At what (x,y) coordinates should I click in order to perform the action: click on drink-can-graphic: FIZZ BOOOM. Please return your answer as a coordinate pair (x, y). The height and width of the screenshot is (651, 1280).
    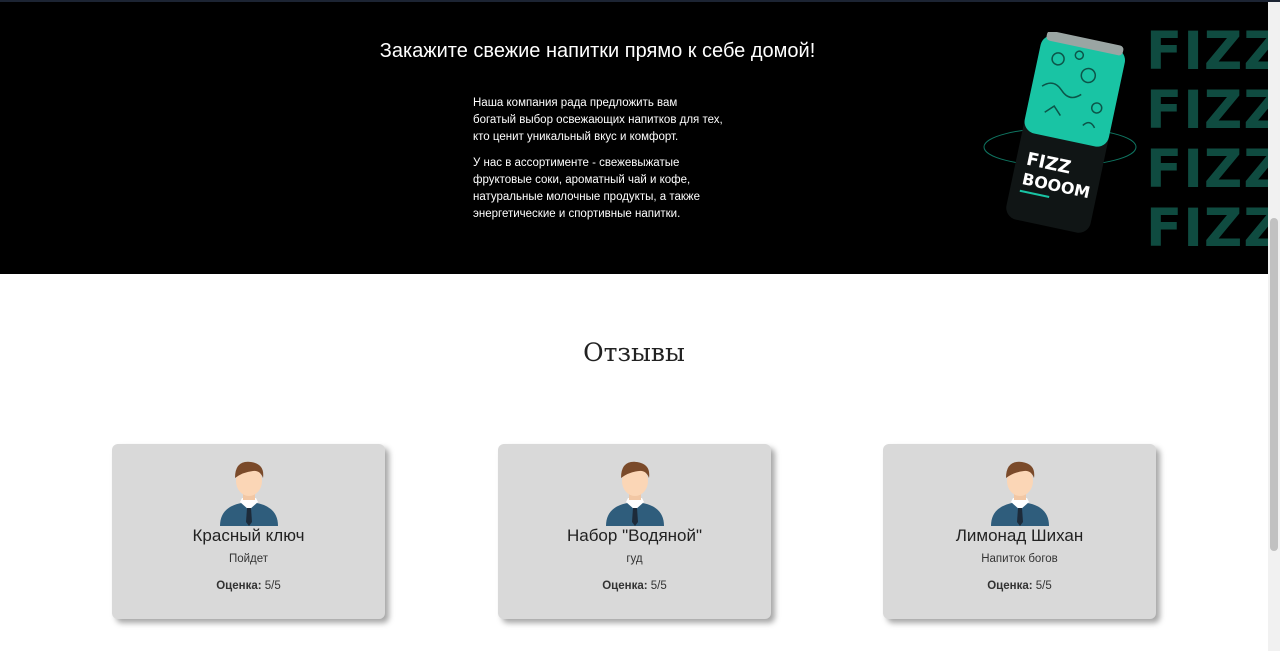
    Looking at the image, I should click on (1060, 131).